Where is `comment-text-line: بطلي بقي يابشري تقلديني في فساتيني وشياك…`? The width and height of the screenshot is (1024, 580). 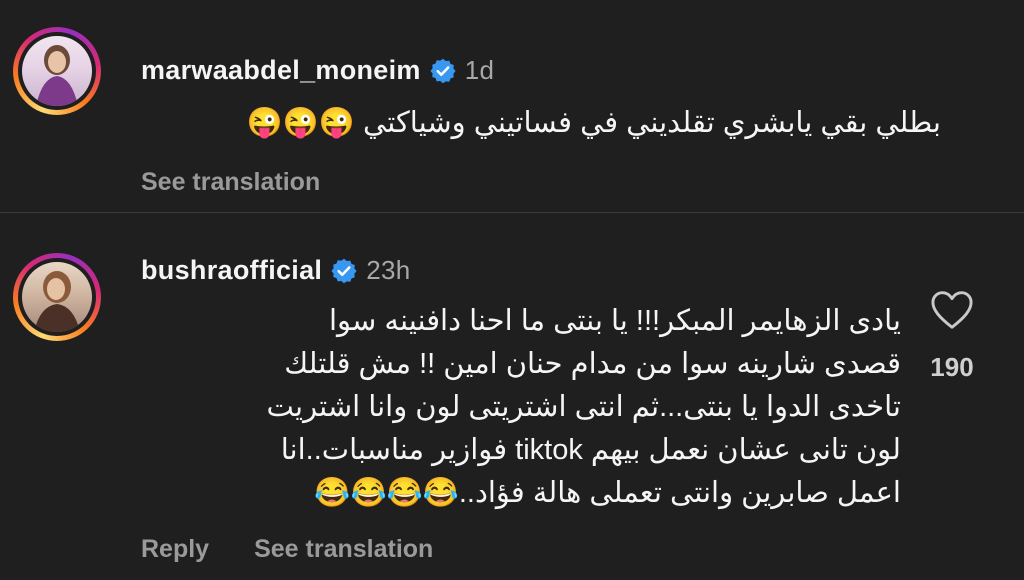 comment-text-line: بطلي بقي يابشري تقلديني في فساتيني وشياك… is located at coordinates (593, 123).